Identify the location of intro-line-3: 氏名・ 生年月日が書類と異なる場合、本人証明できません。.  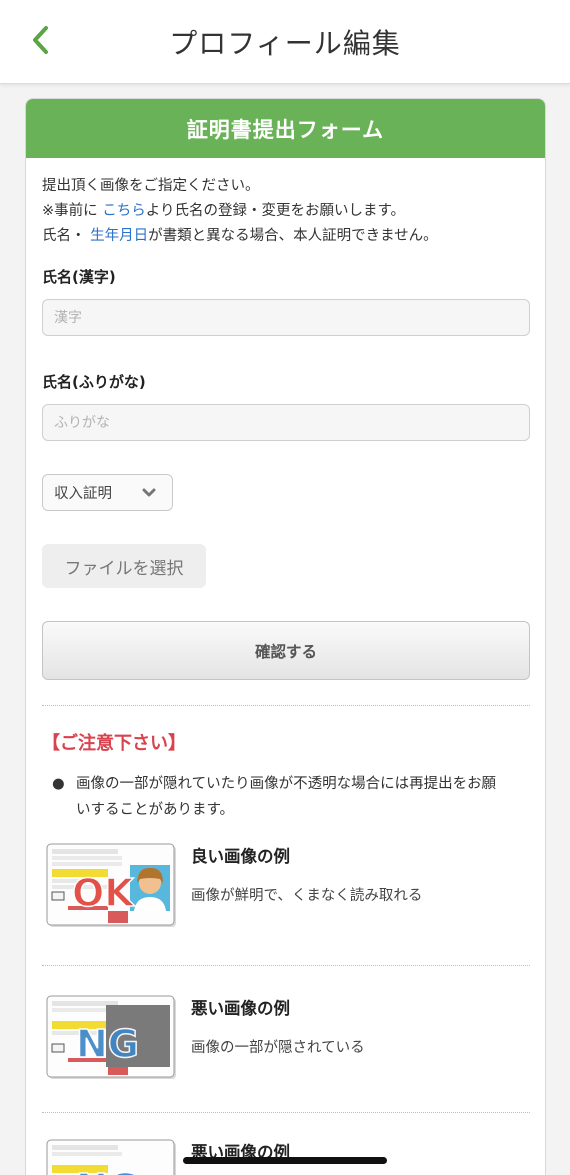
(285, 236).